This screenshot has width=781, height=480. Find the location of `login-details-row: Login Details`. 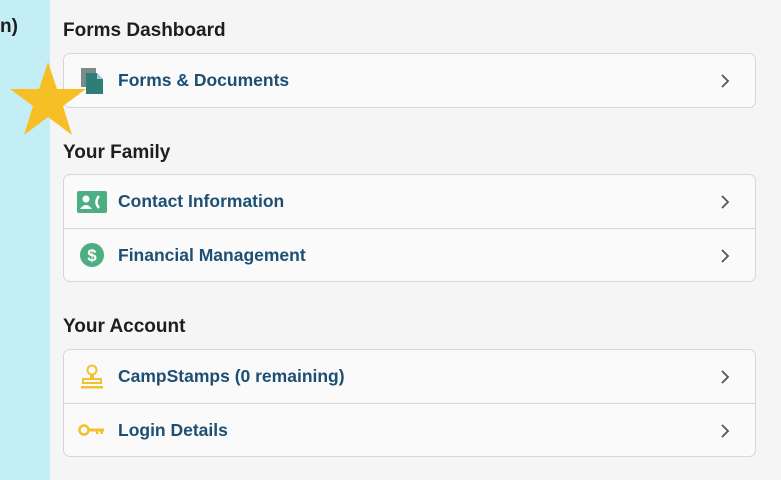

login-details-row: Login Details is located at coordinates (409, 429).